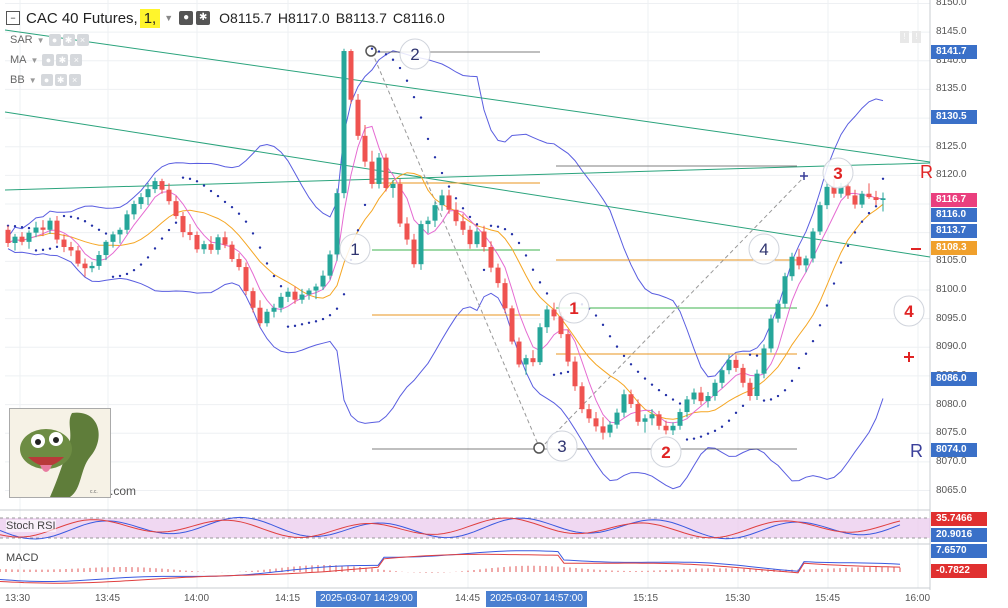 This screenshot has height=608, width=1008. I want to click on high-value: H8117.0, so click(303, 18).